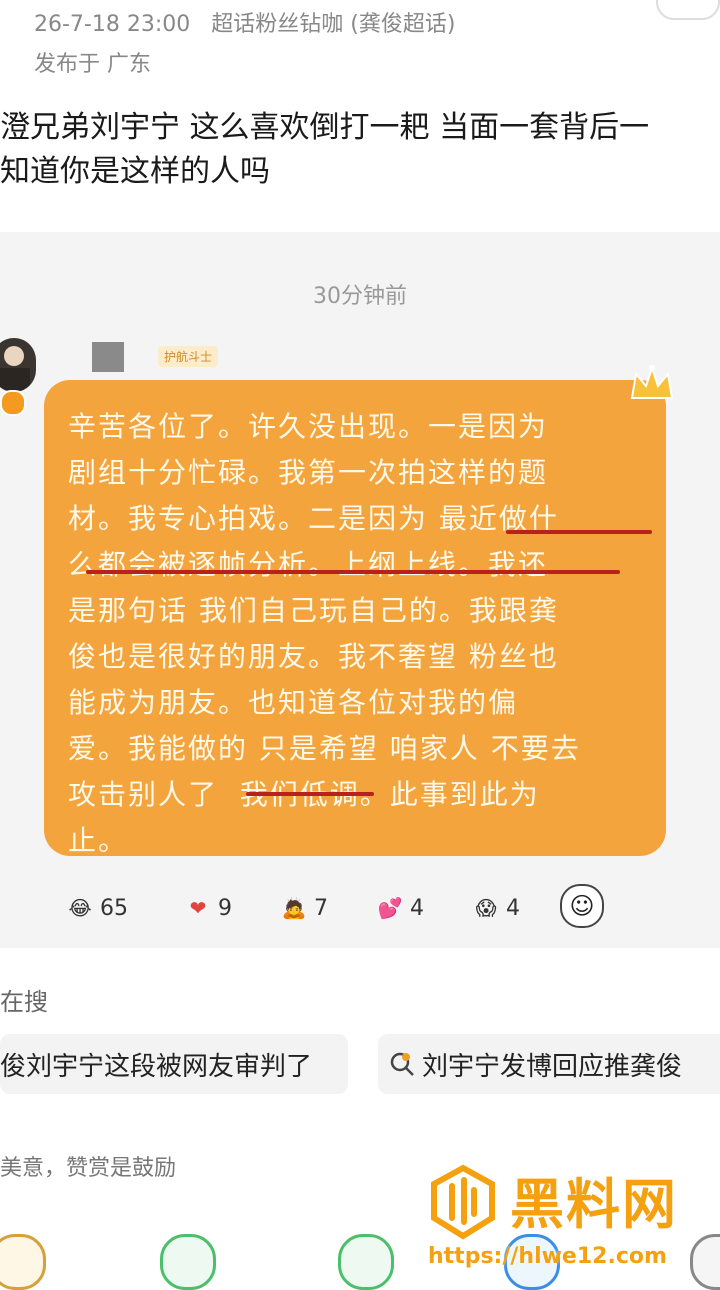 This screenshot has width=720, height=1290. Describe the element at coordinates (23, 1262) in the screenshot. I see `edit-icon` at that location.